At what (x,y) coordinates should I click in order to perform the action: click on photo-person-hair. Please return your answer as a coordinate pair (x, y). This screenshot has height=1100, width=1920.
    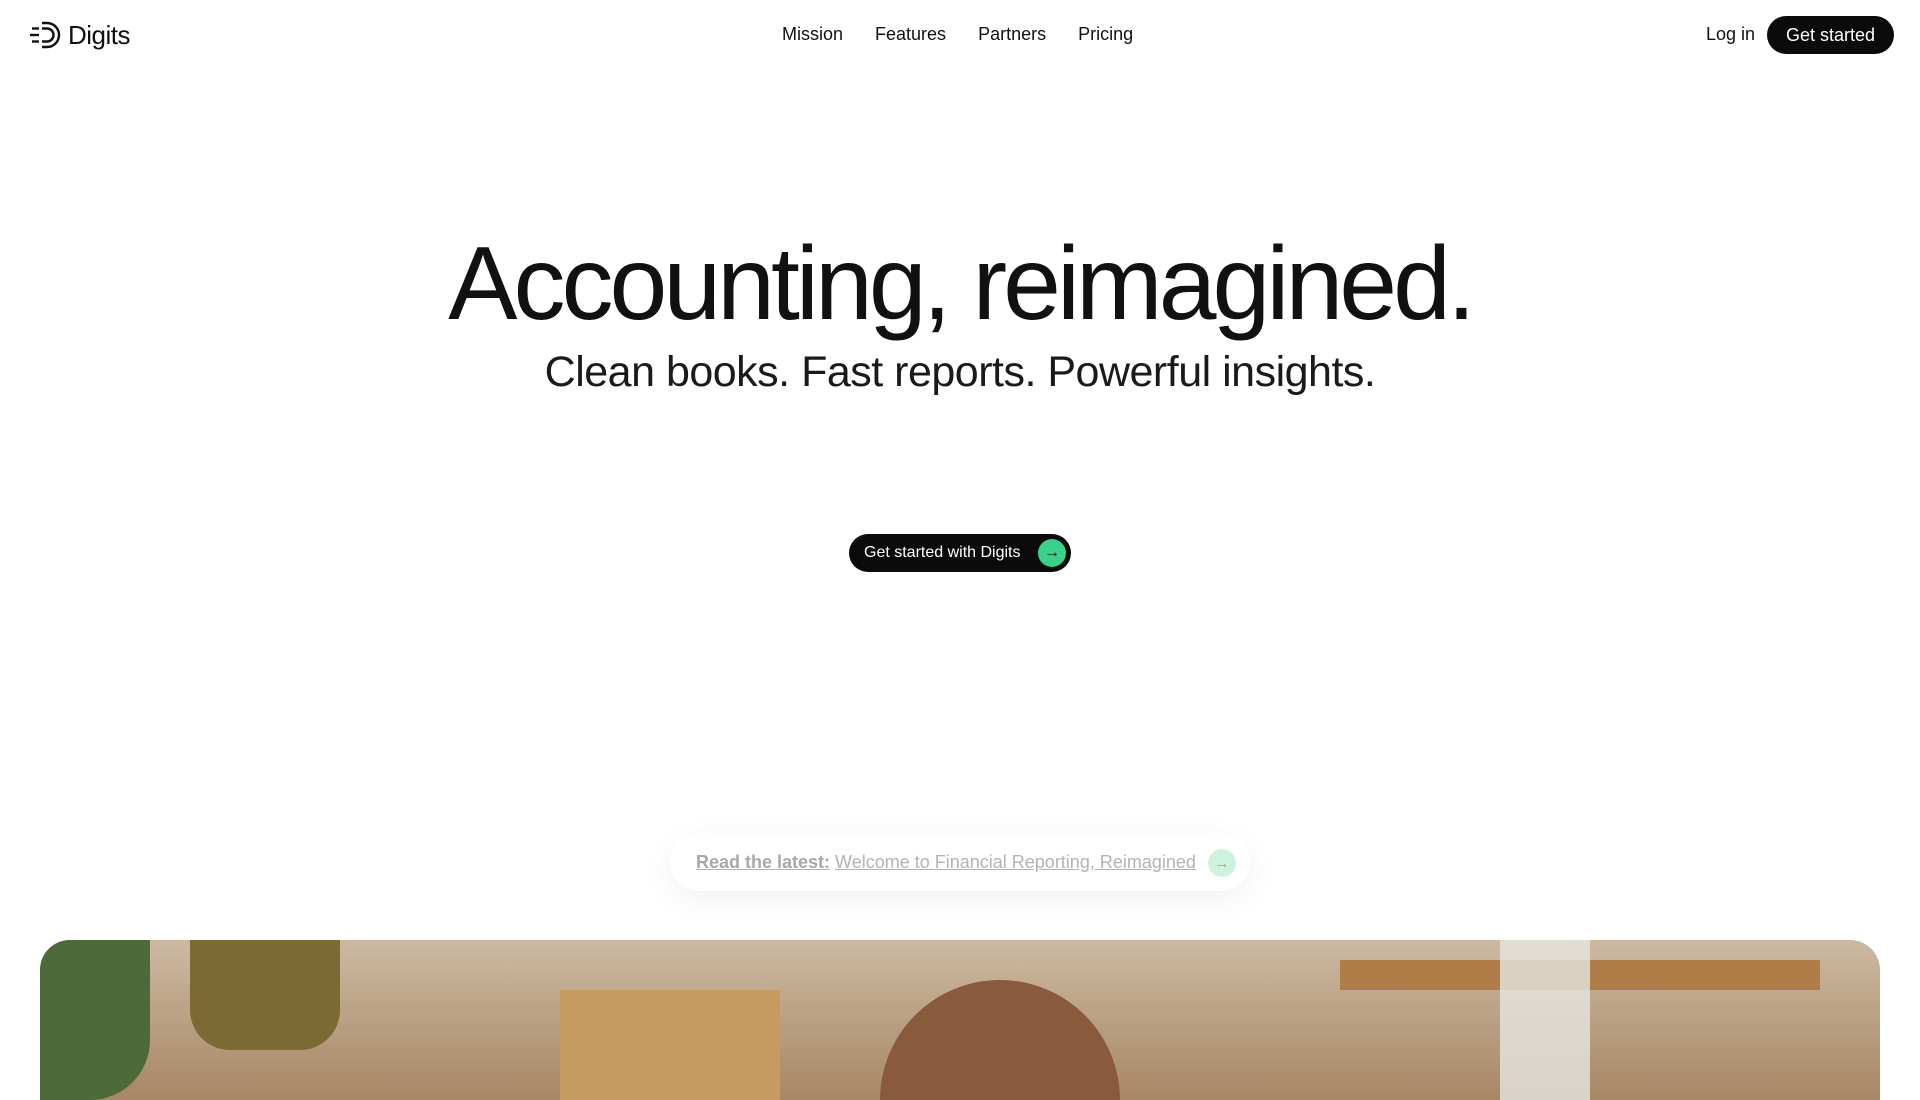
    Looking at the image, I should click on (1000, 1040).